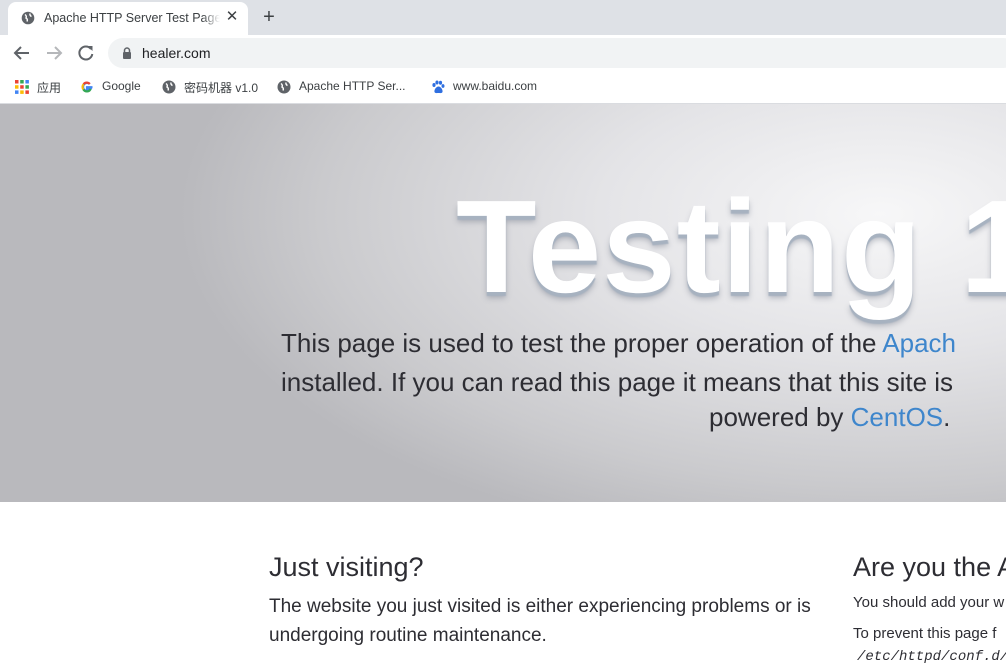  Describe the element at coordinates (897, 417) in the screenshot. I see `centos-link: CentOS` at that location.